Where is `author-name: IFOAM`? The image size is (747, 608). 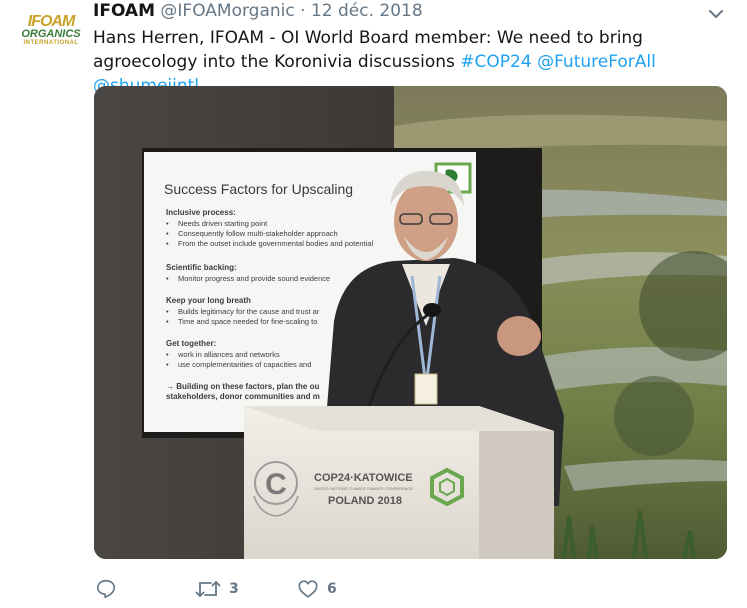
author-name: IFOAM is located at coordinates (124, 11).